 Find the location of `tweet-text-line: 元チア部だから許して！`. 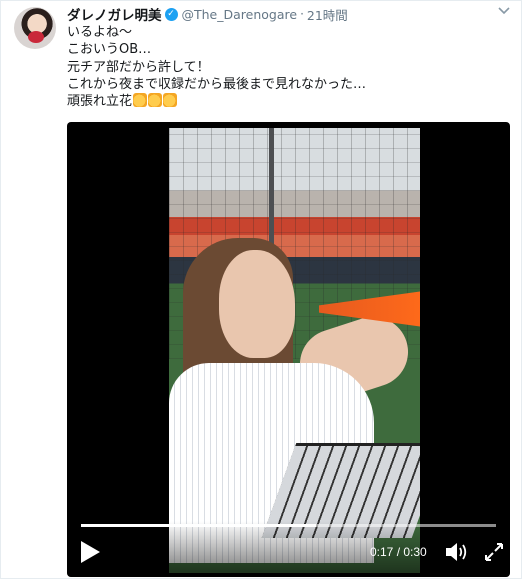

tweet-text-line: 元チア部だから許して！ is located at coordinates (138, 67).